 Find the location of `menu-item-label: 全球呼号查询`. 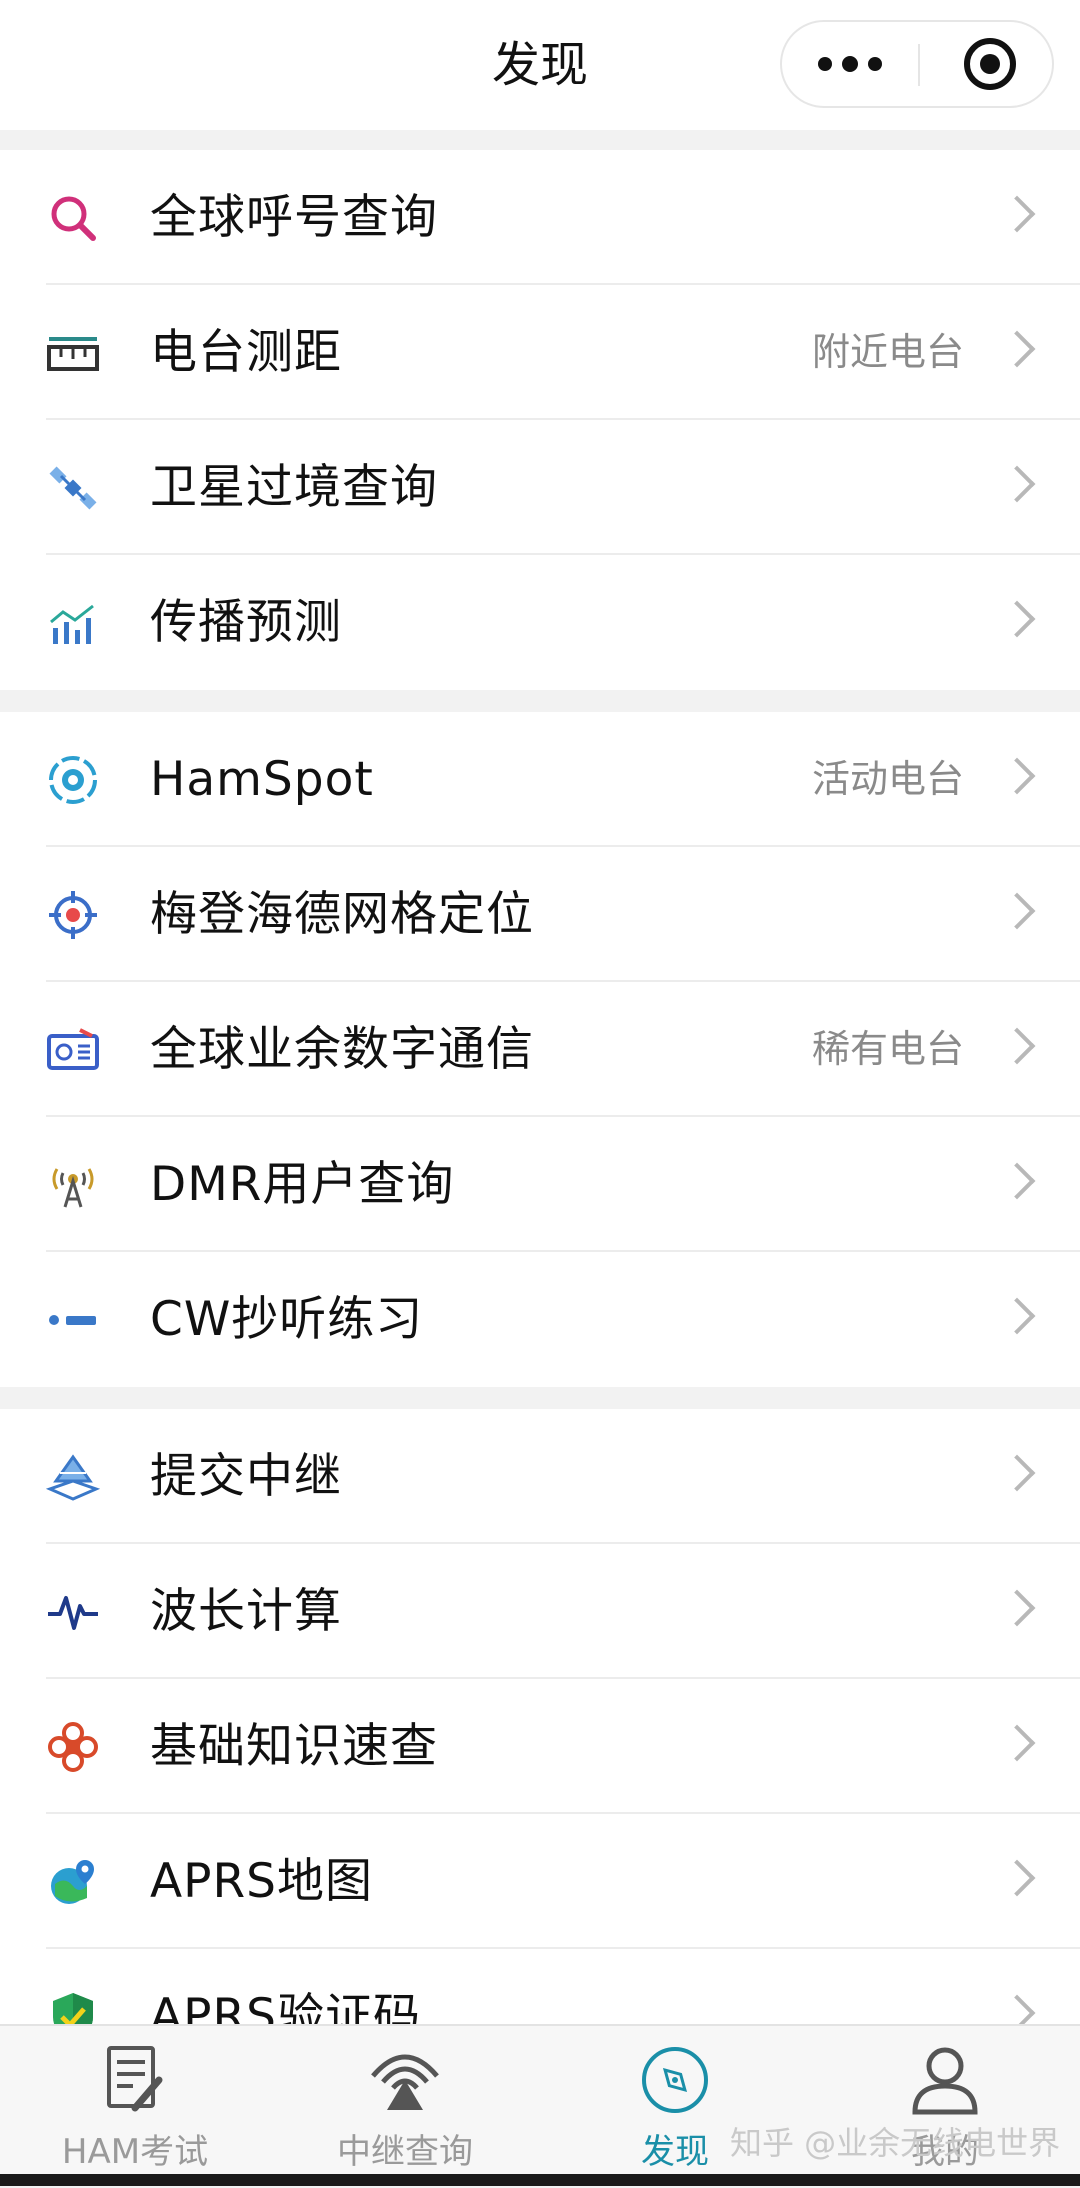

menu-item-label: 全球呼号查询 is located at coordinates (294, 217).